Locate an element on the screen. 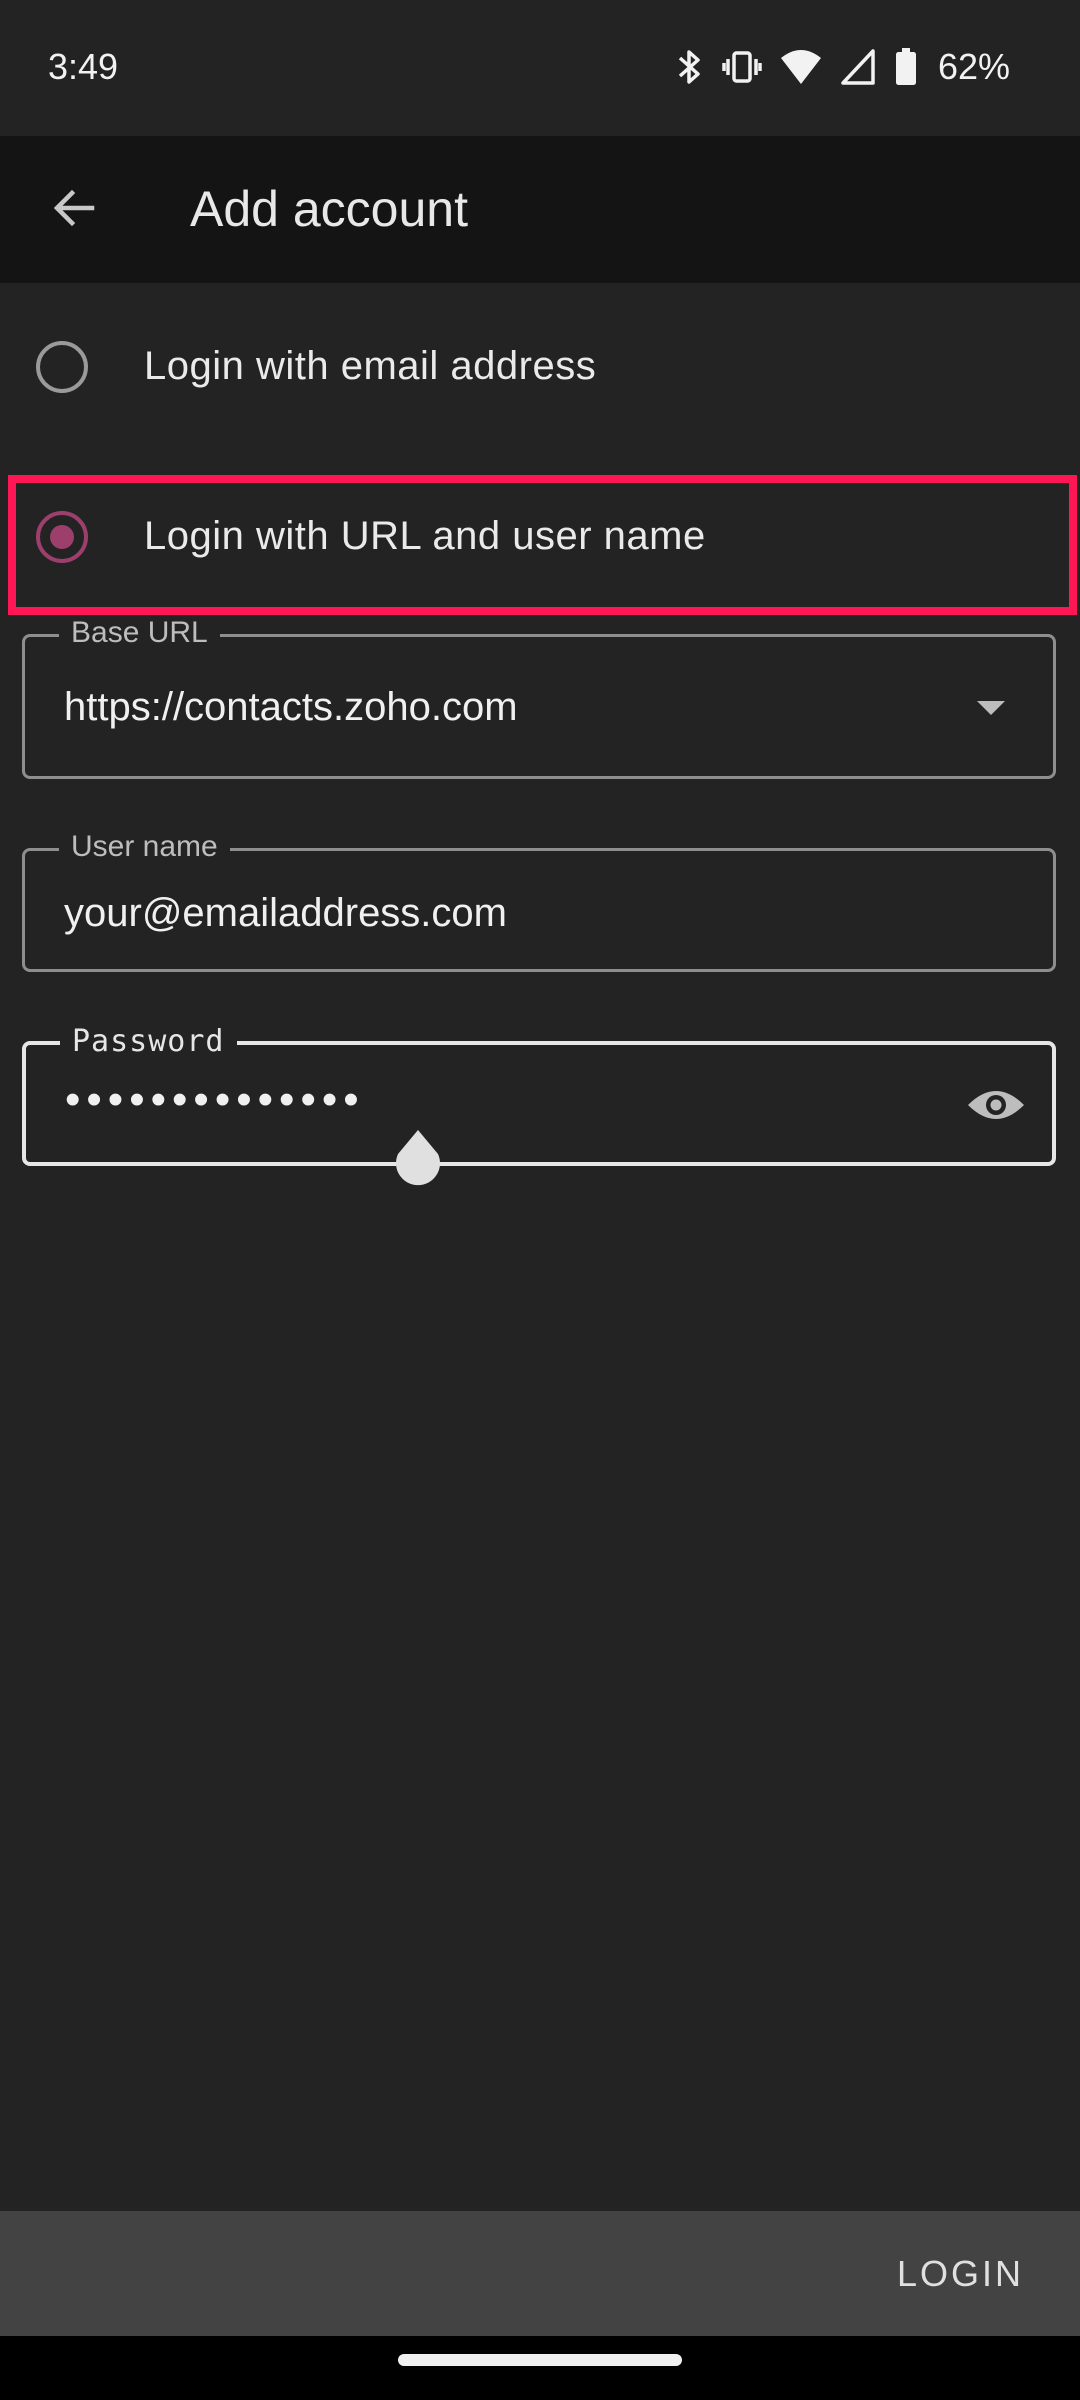  vibrate-icon is located at coordinates (742, 67).